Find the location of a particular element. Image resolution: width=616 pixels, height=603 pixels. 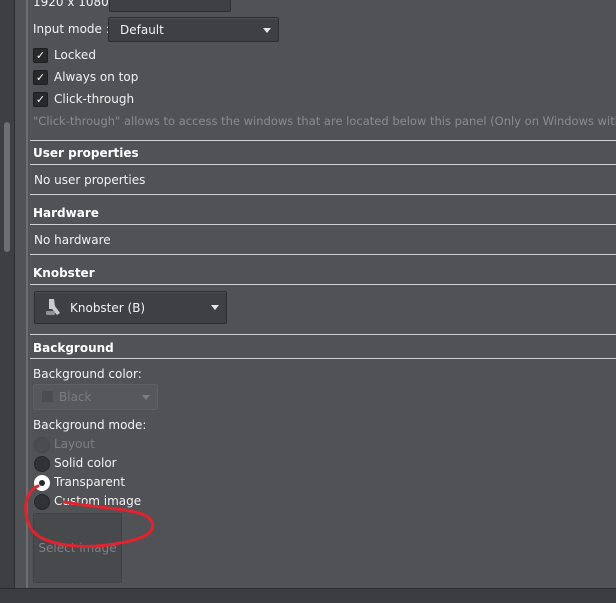

color-swatch is located at coordinates (47, 396).